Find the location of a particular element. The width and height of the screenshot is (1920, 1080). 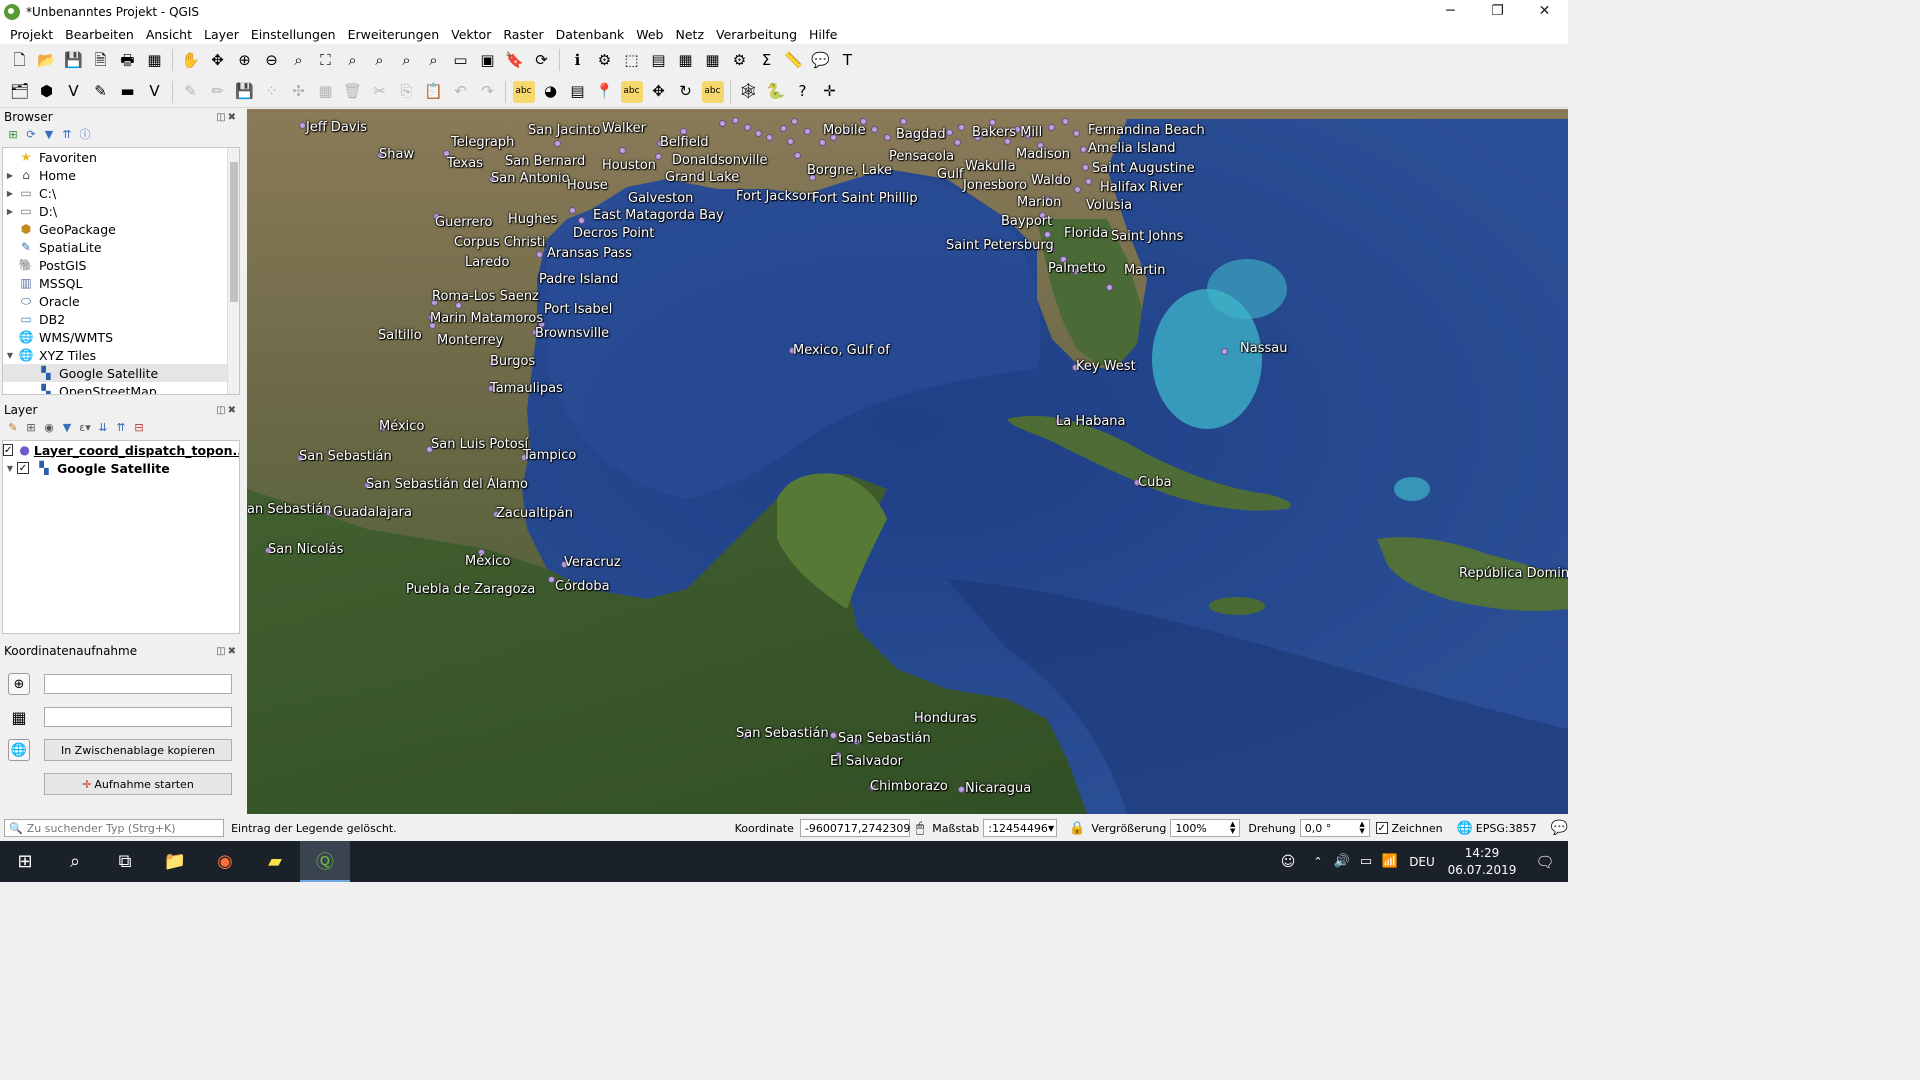

delete-selected-icon: 🗑 is located at coordinates (353, 92).